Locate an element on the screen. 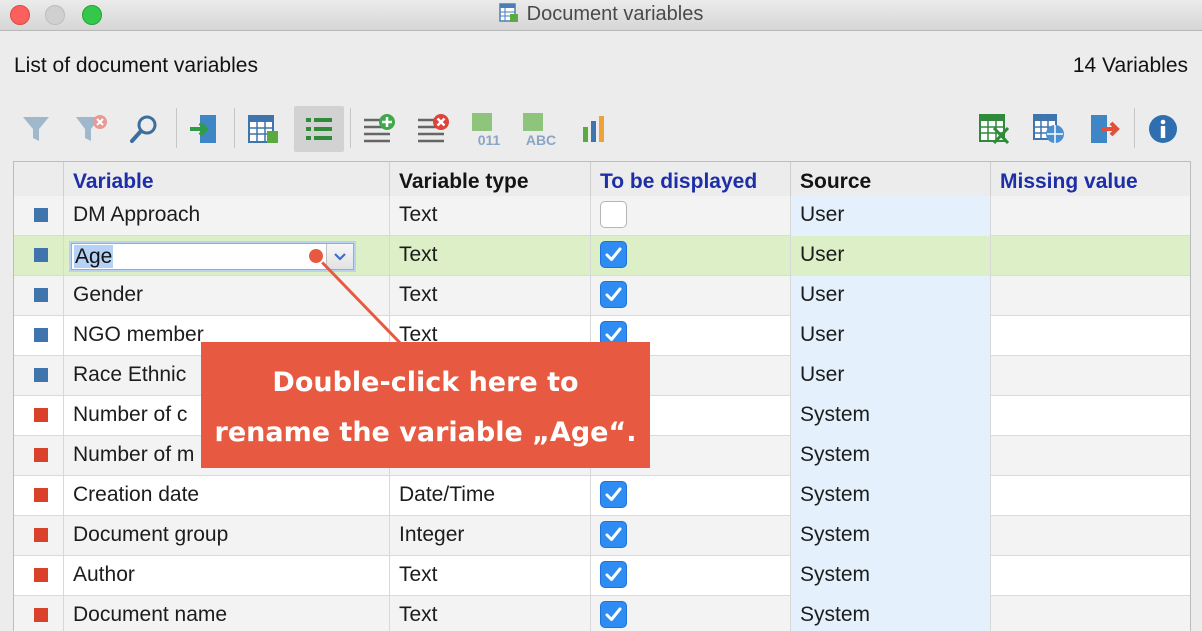 Image resolution: width=1202 pixels, height=631 pixels. table-row: DM Approach Text User is located at coordinates (602, 216).